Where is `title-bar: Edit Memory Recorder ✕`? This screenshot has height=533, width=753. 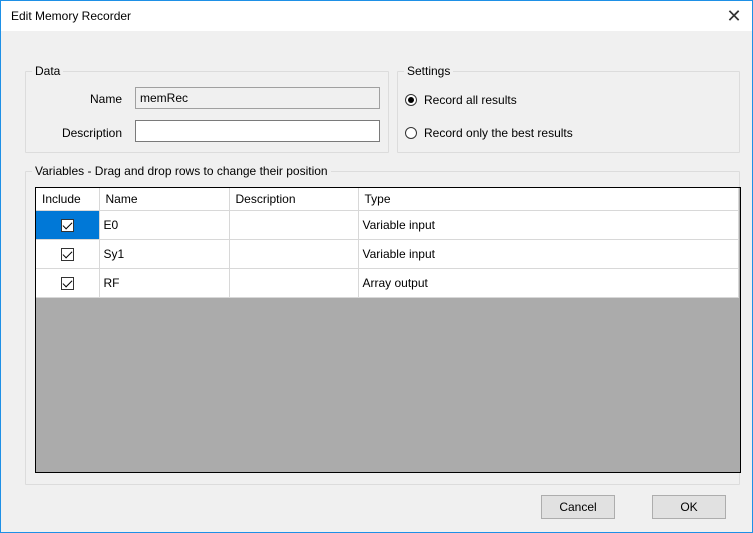
title-bar: Edit Memory Recorder ✕ is located at coordinates (376, 16).